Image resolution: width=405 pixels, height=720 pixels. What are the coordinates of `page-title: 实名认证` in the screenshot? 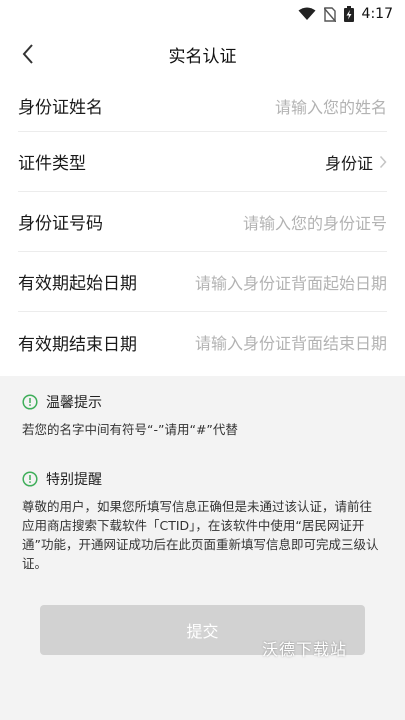 It's located at (202, 56).